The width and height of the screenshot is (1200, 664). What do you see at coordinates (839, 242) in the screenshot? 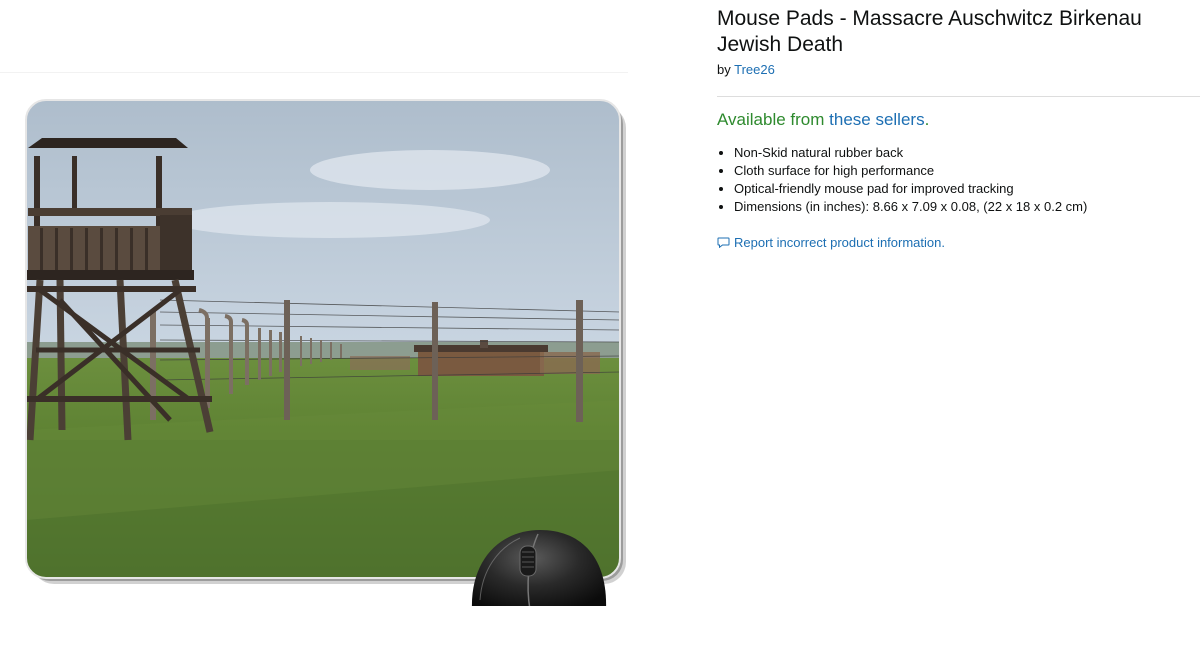
I see `report-incorrect-info-link: Report incorrect product information.` at bounding box center [839, 242].